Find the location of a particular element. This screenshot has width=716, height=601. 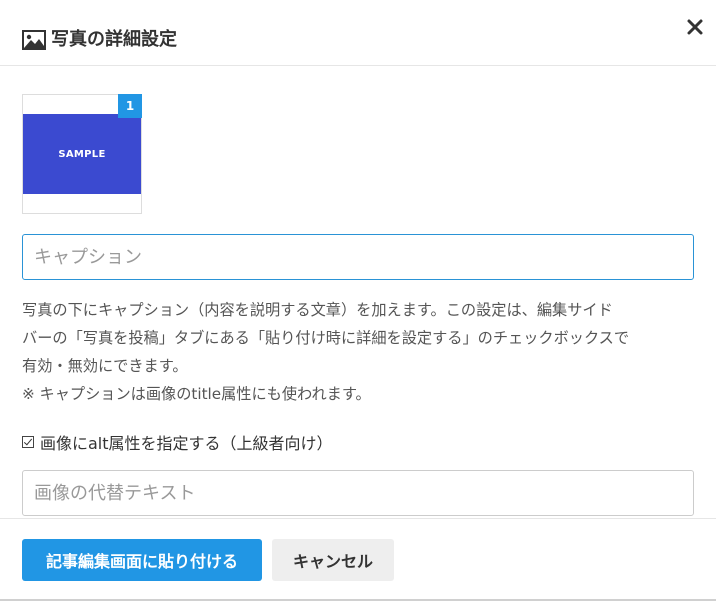

dialog-header: 写真の詳細設定 is located at coordinates (358, 33).